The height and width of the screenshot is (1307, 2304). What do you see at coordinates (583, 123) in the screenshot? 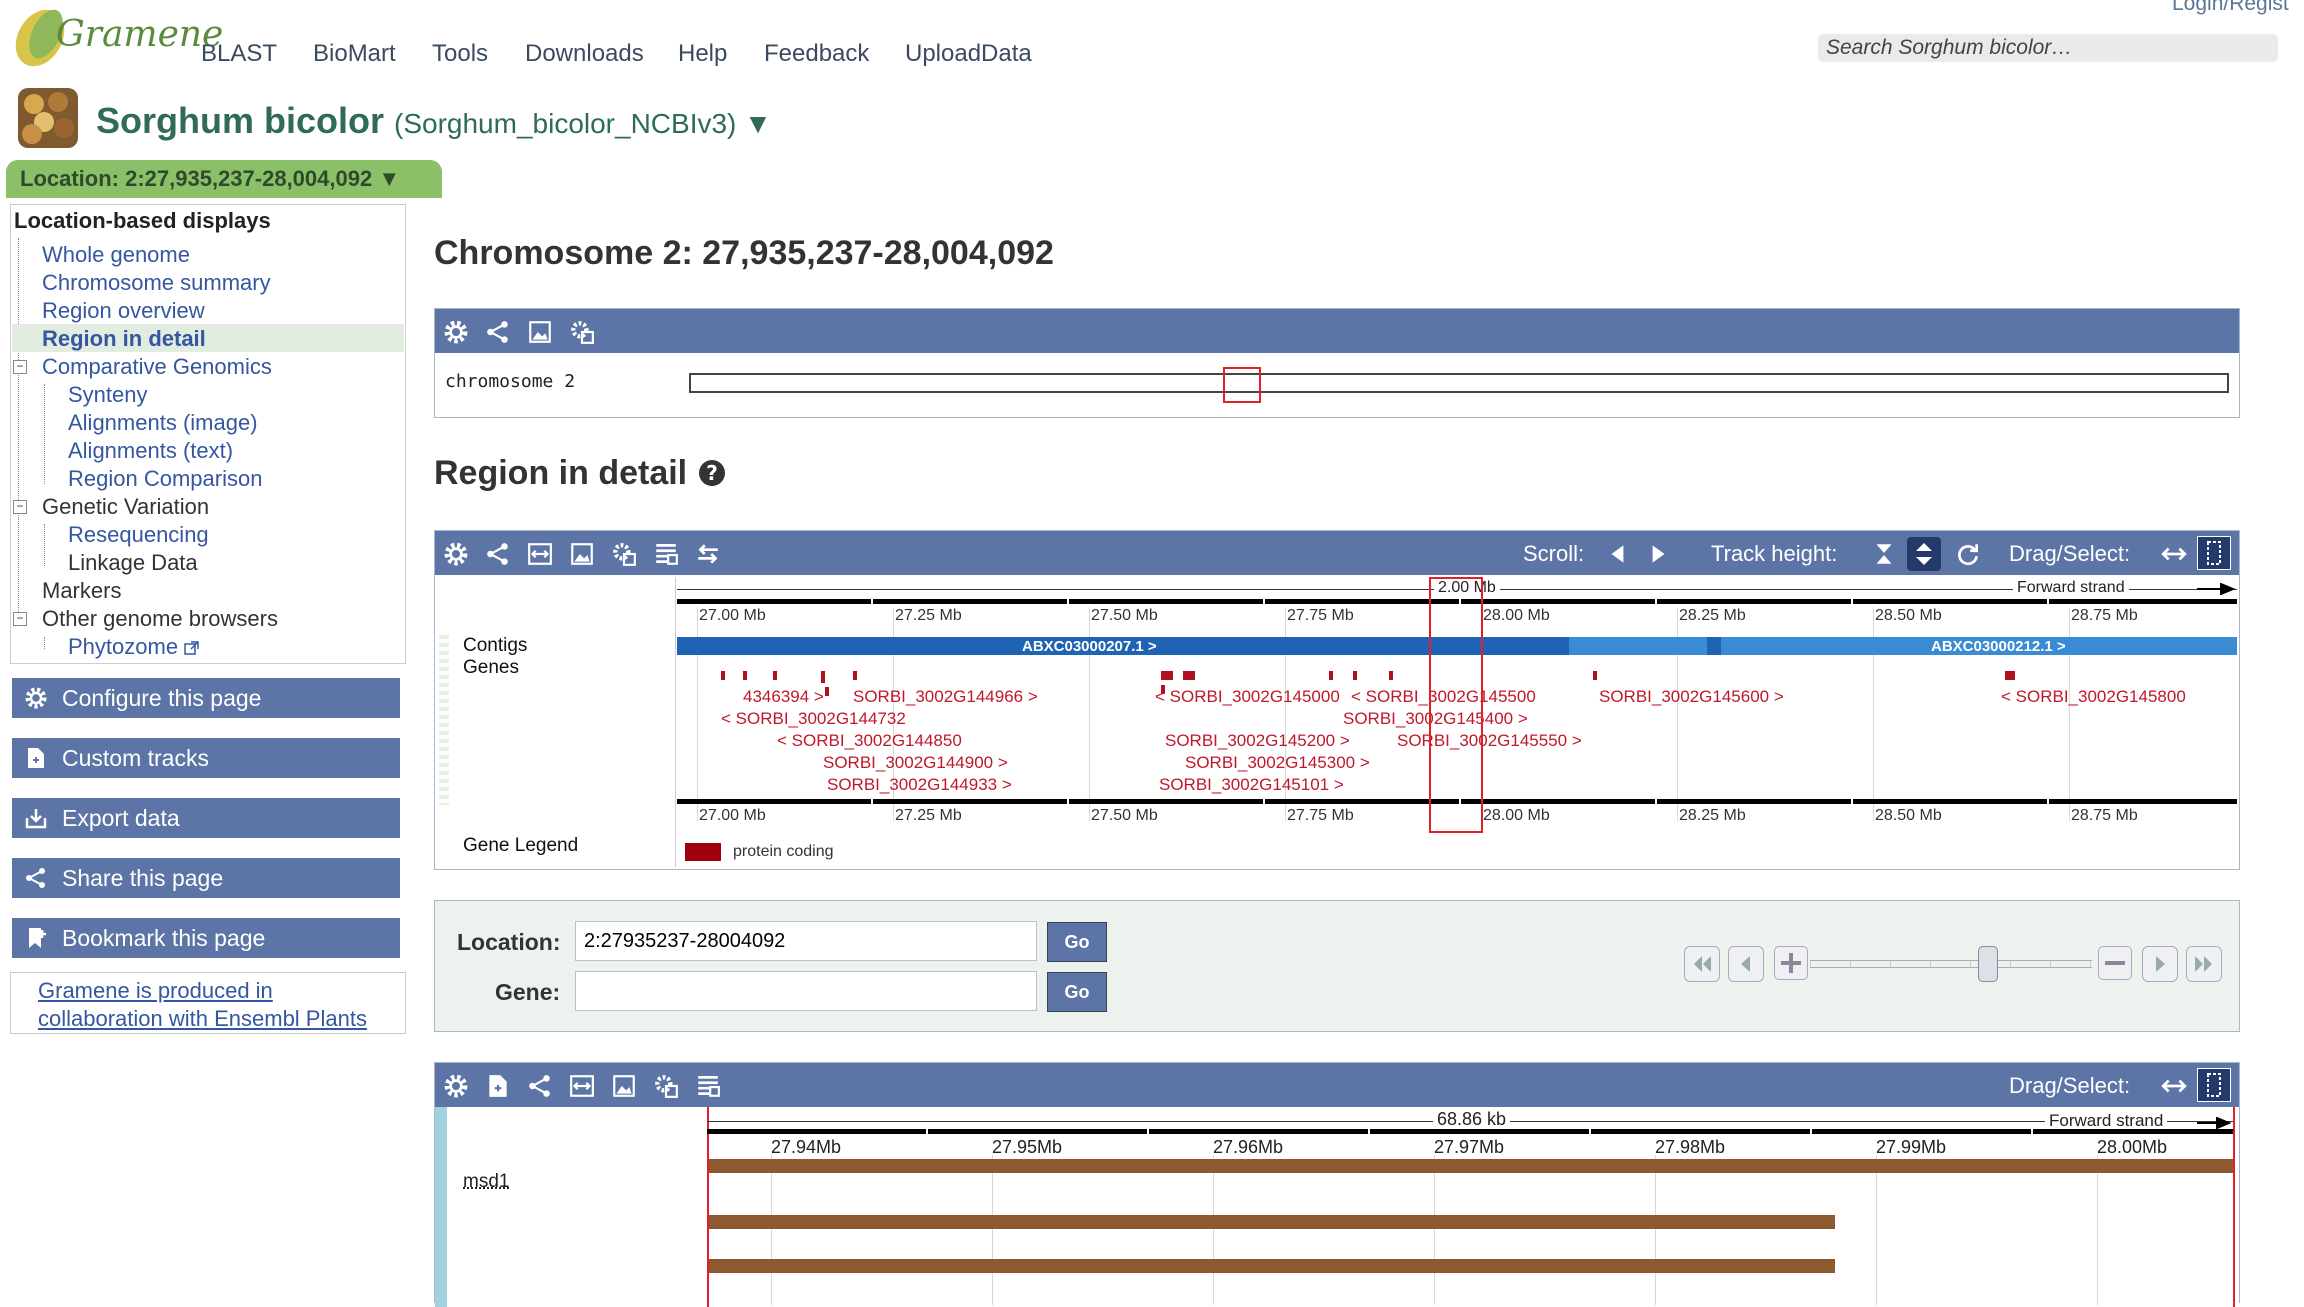
I see `assembly-selector: (Sorghum_bicolor_NCBIv3) ▼` at bounding box center [583, 123].